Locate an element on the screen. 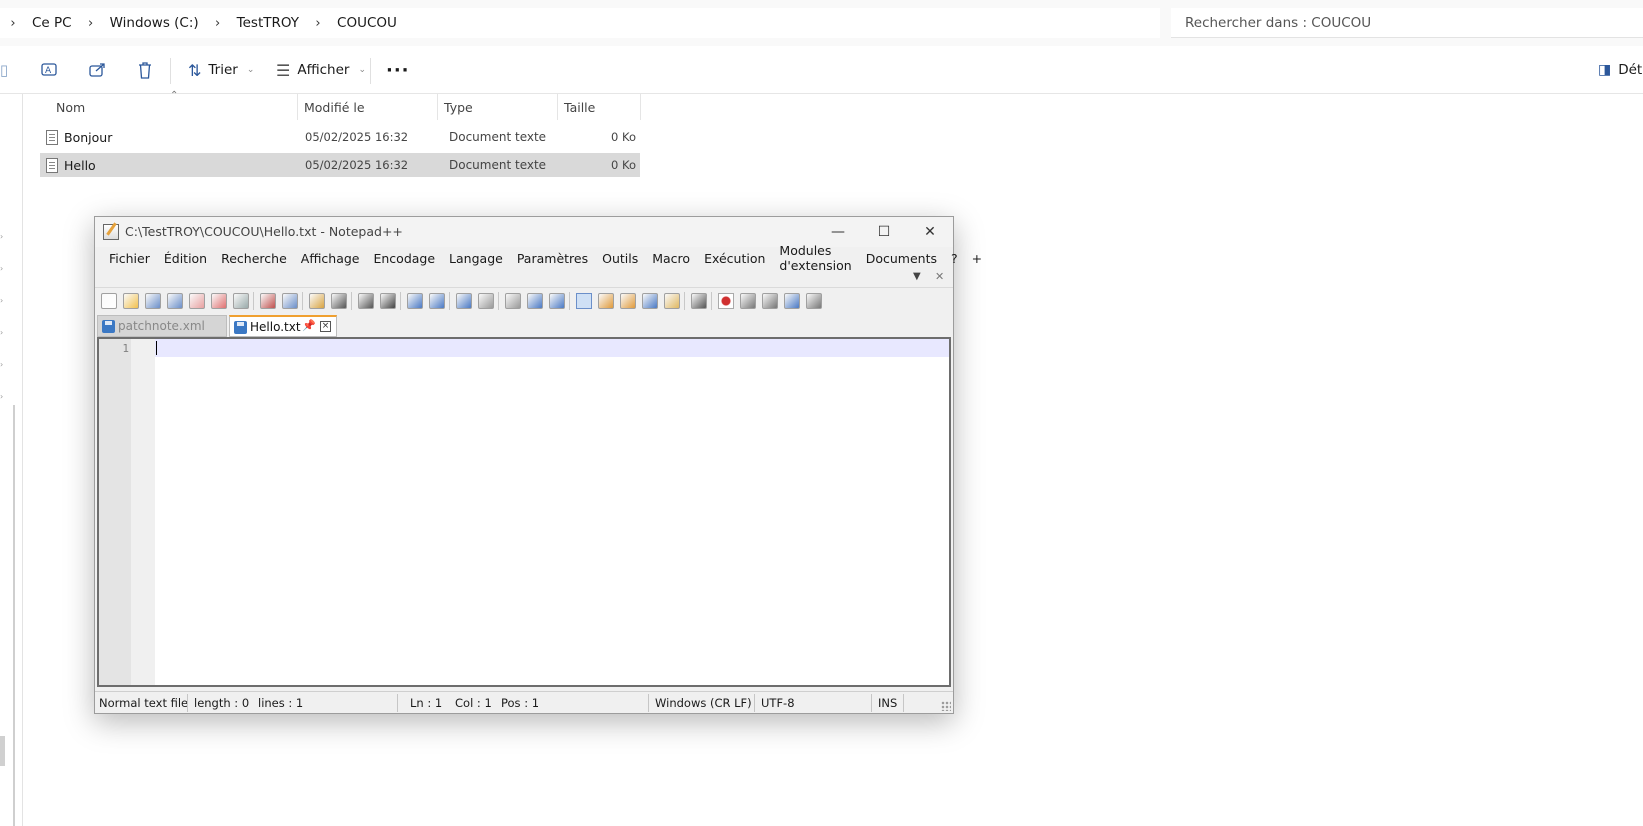  navigation-pane-scrollbar is located at coordinates (14, 615).